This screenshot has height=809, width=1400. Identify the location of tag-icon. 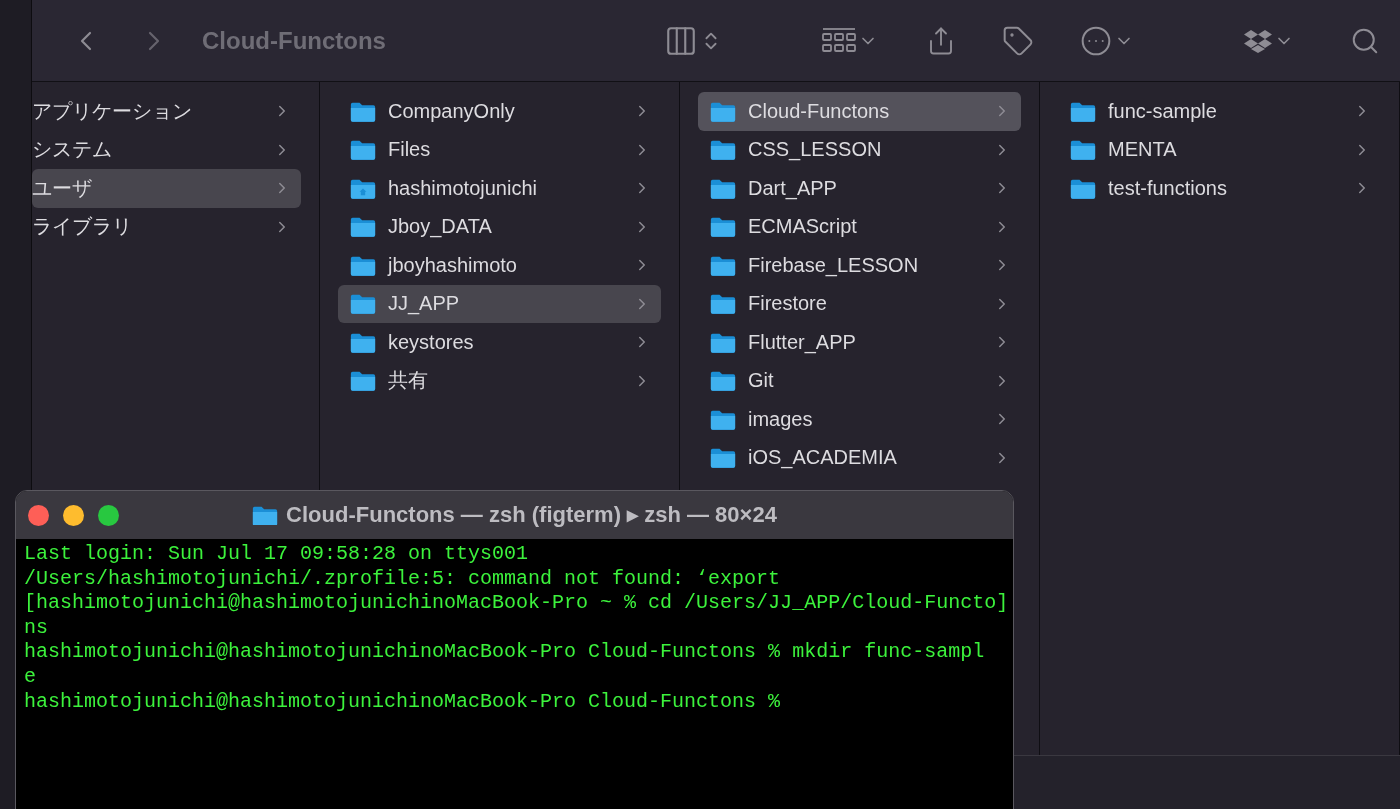
(1018, 40).